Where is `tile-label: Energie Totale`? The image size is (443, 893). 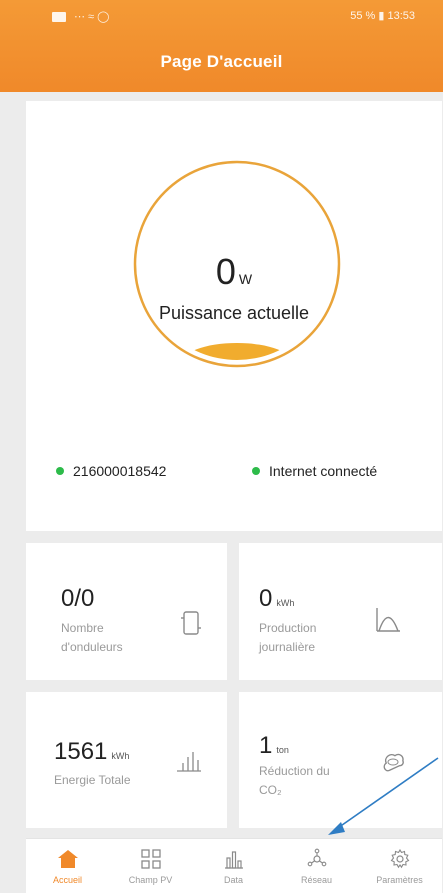
tile-label: Energie Totale is located at coordinates (92, 780).